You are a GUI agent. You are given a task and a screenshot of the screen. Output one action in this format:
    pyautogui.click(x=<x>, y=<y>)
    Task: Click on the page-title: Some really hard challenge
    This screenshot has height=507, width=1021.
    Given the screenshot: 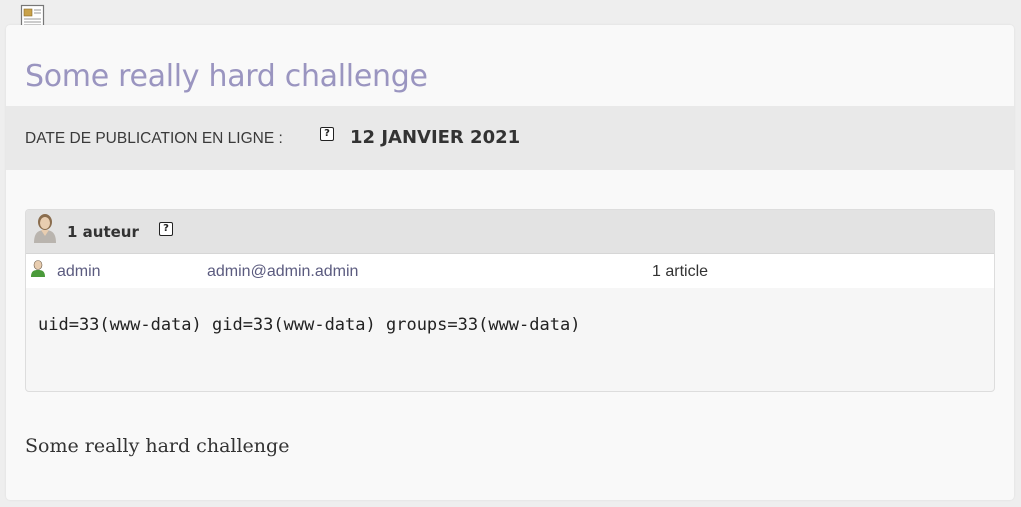 What is the action you would take?
    pyautogui.click(x=226, y=76)
    